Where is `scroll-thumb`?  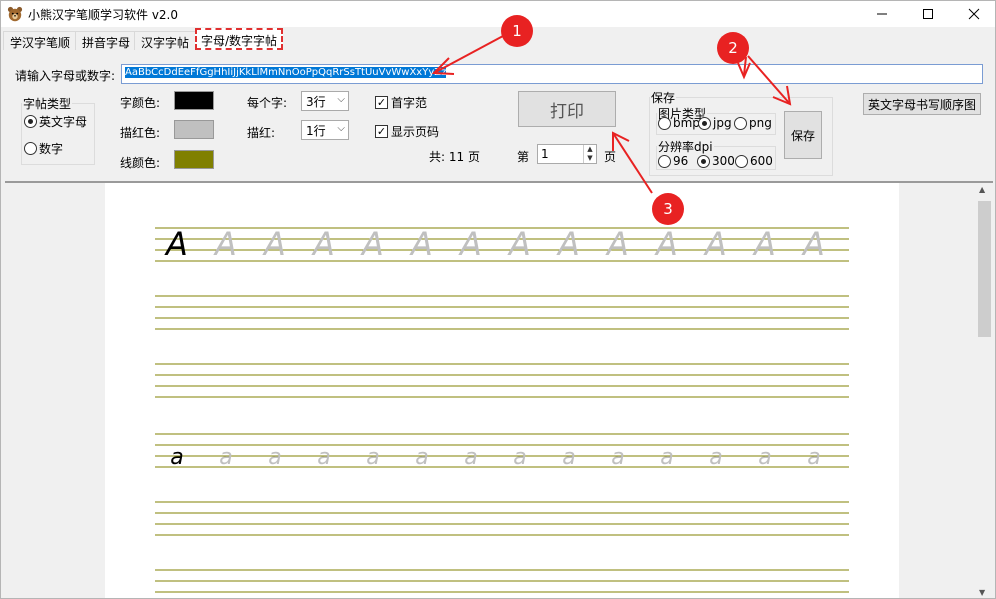 scroll-thumb is located at coordinates (984, 269).